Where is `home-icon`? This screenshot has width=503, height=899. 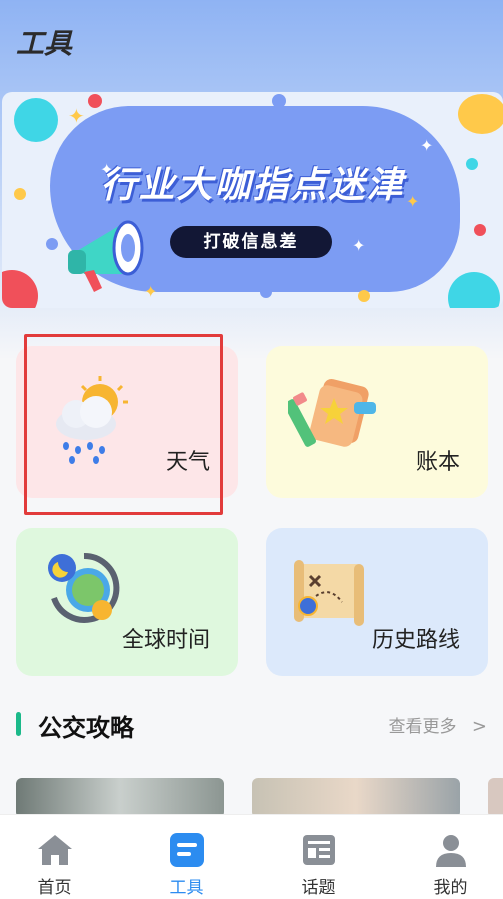 home-icon is located at coordinates (55, 850).